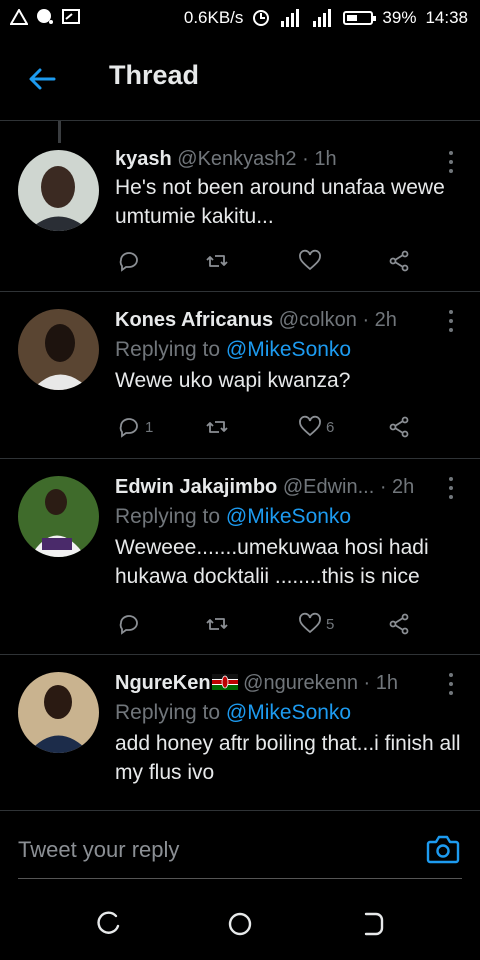  I want to click on battery-percent: 39%, so click(399, 17).